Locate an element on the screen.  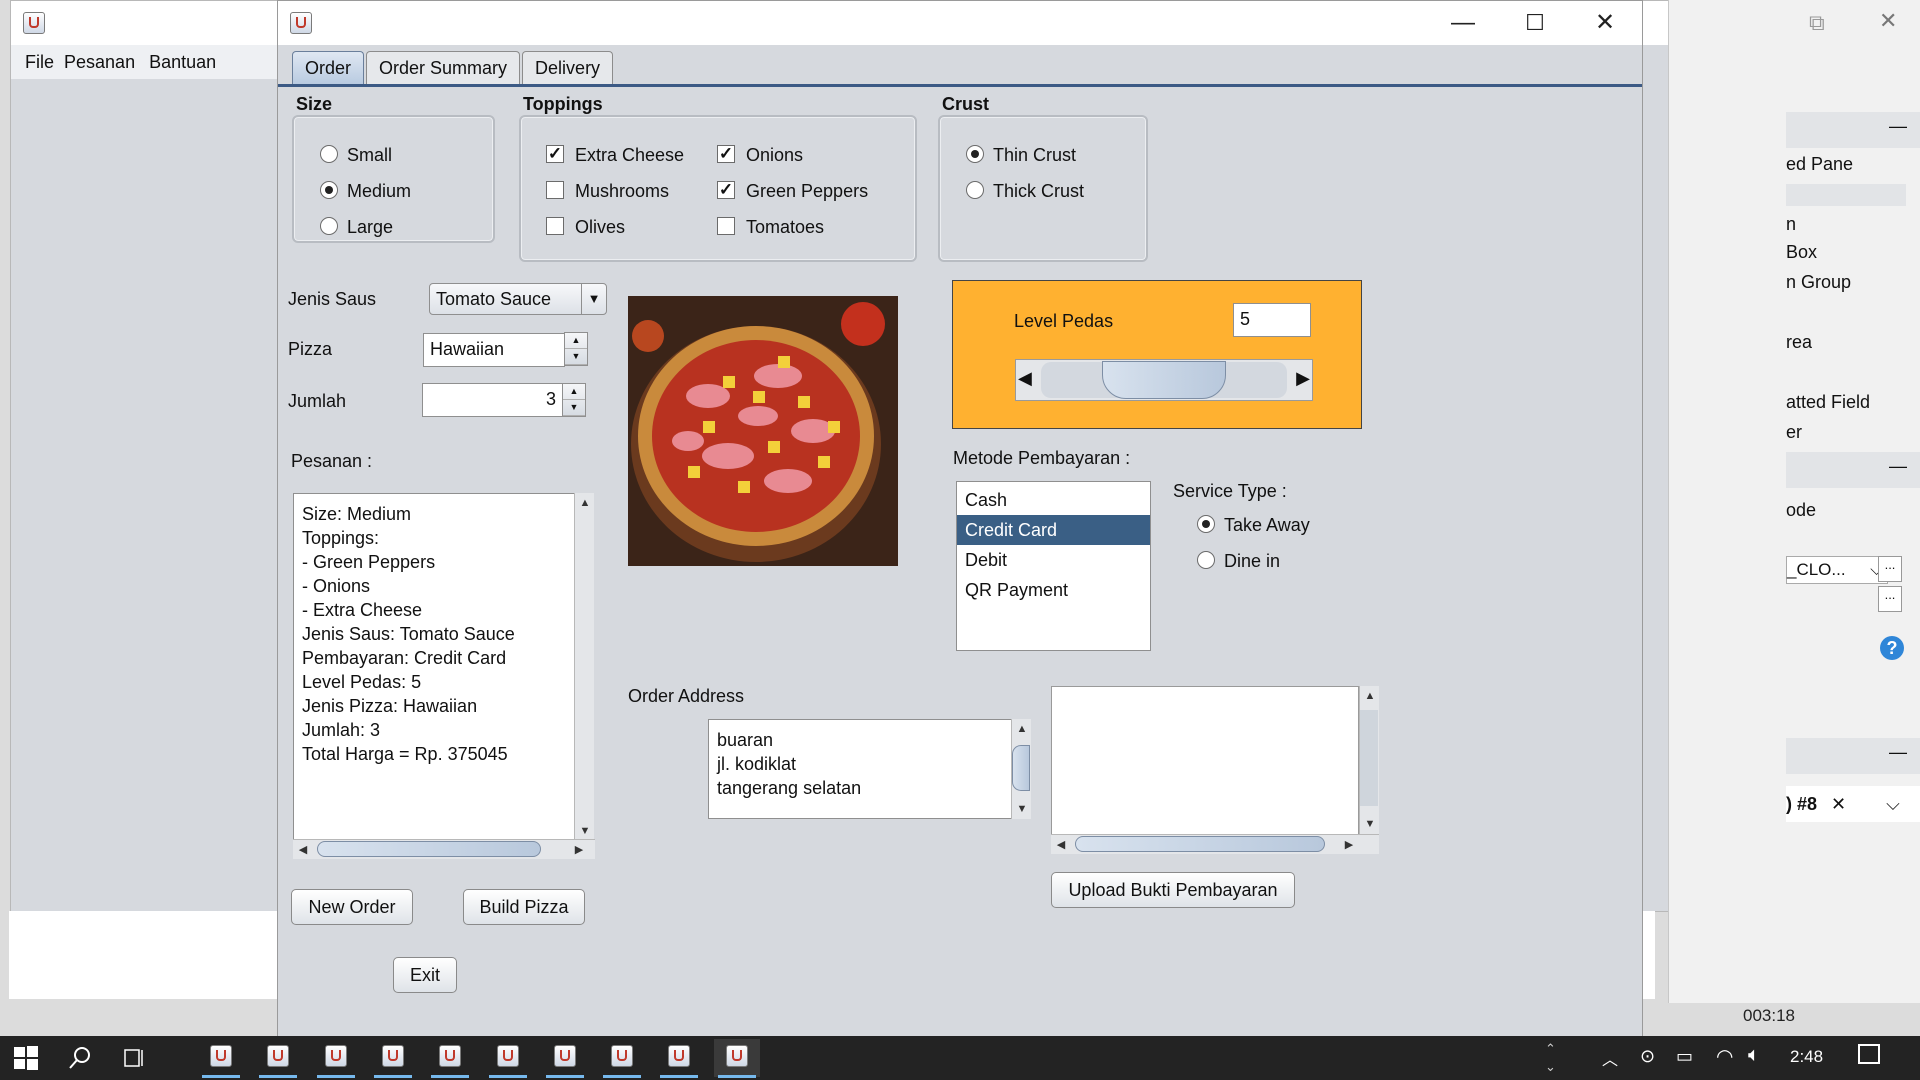
qty-spinner: ▲ ▼ is located at coordinates (574, 400).